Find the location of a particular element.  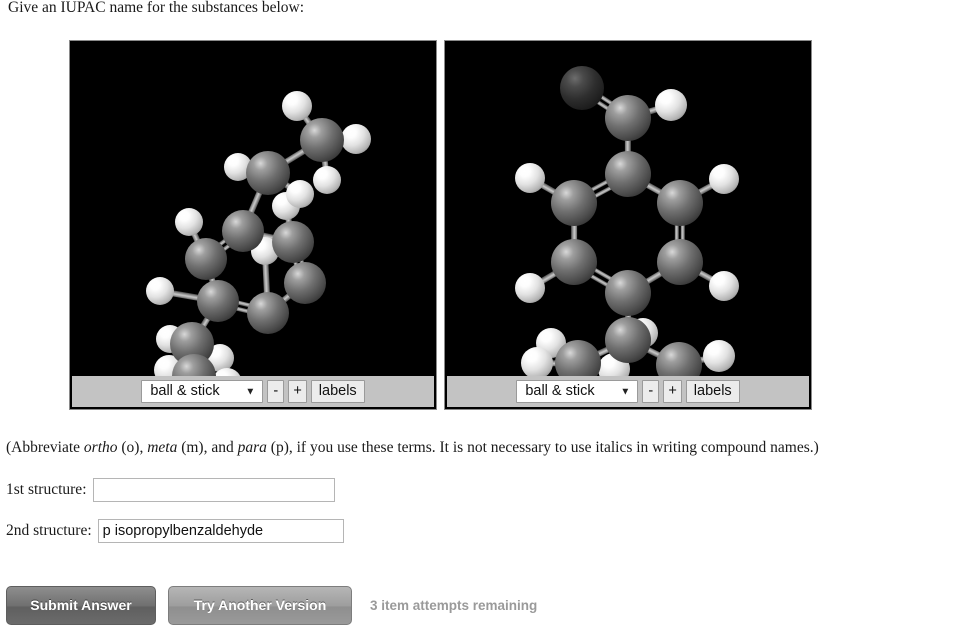

second-zoom-in-button: + is located at coordinates (672, 391).